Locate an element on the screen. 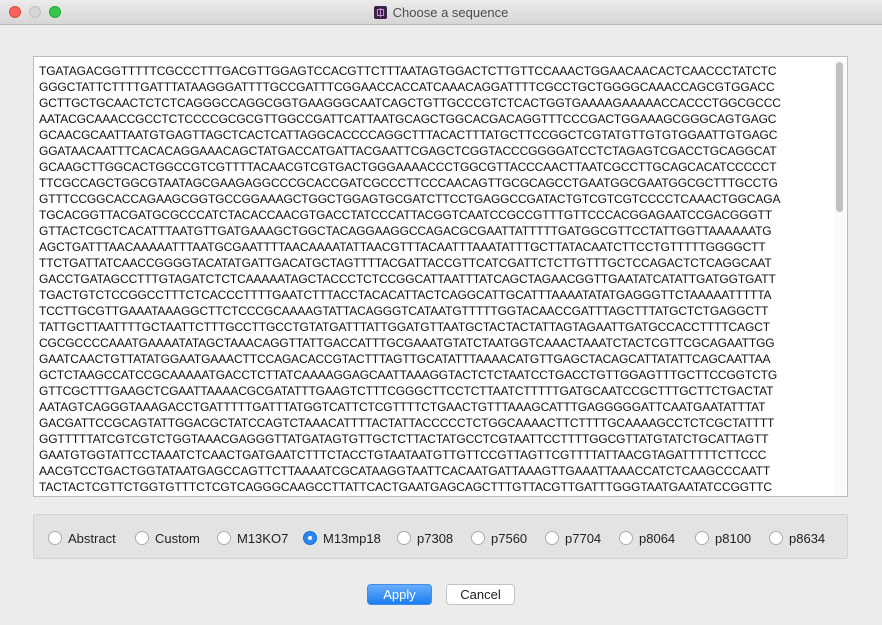  radio-p7308: p7308 is located at coordinates (425, 538).